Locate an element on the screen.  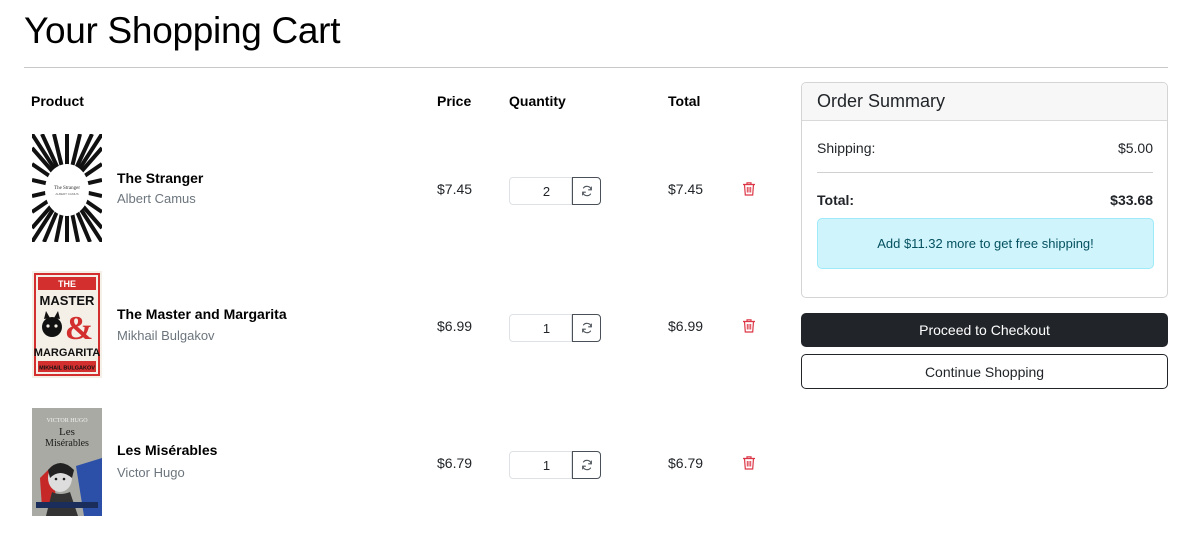
cover-title-text: Les is located at coordinates (67, 432).